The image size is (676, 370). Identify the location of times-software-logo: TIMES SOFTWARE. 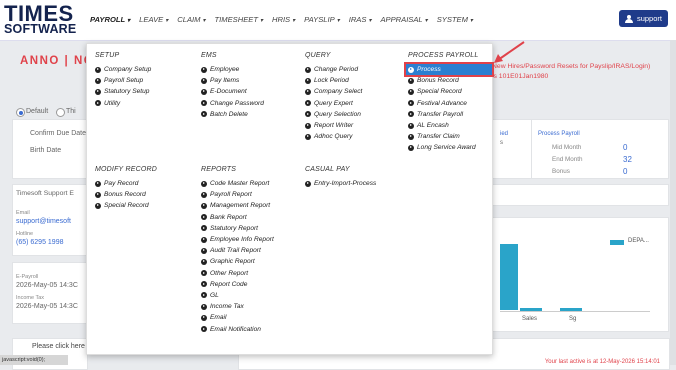
(40, 18).